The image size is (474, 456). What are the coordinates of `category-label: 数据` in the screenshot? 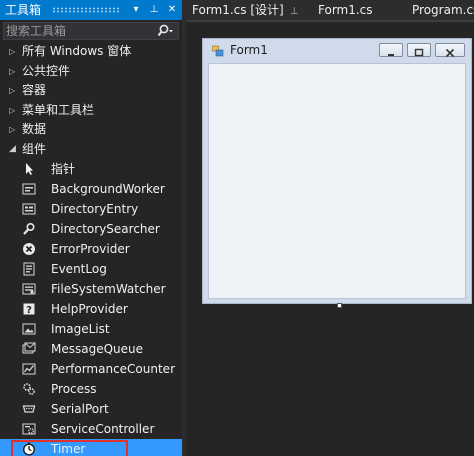 It's located at (34, 129).